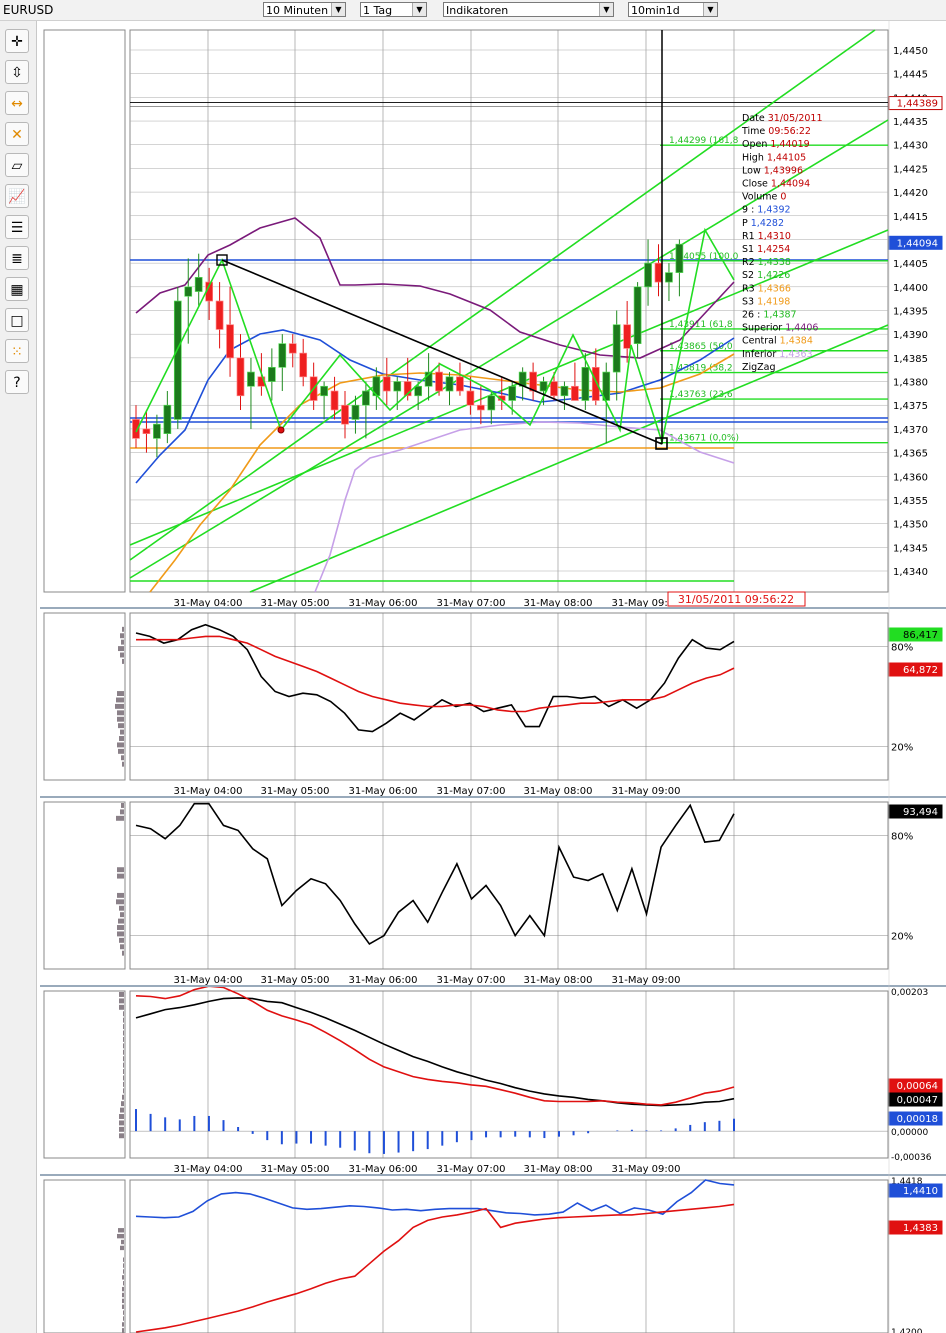 The image size is (946, 1333). What do you see at coordinates (910, 288) in the screenshot?
I see `y-tick-label: 1,4400` at bounding box center [910, 288].